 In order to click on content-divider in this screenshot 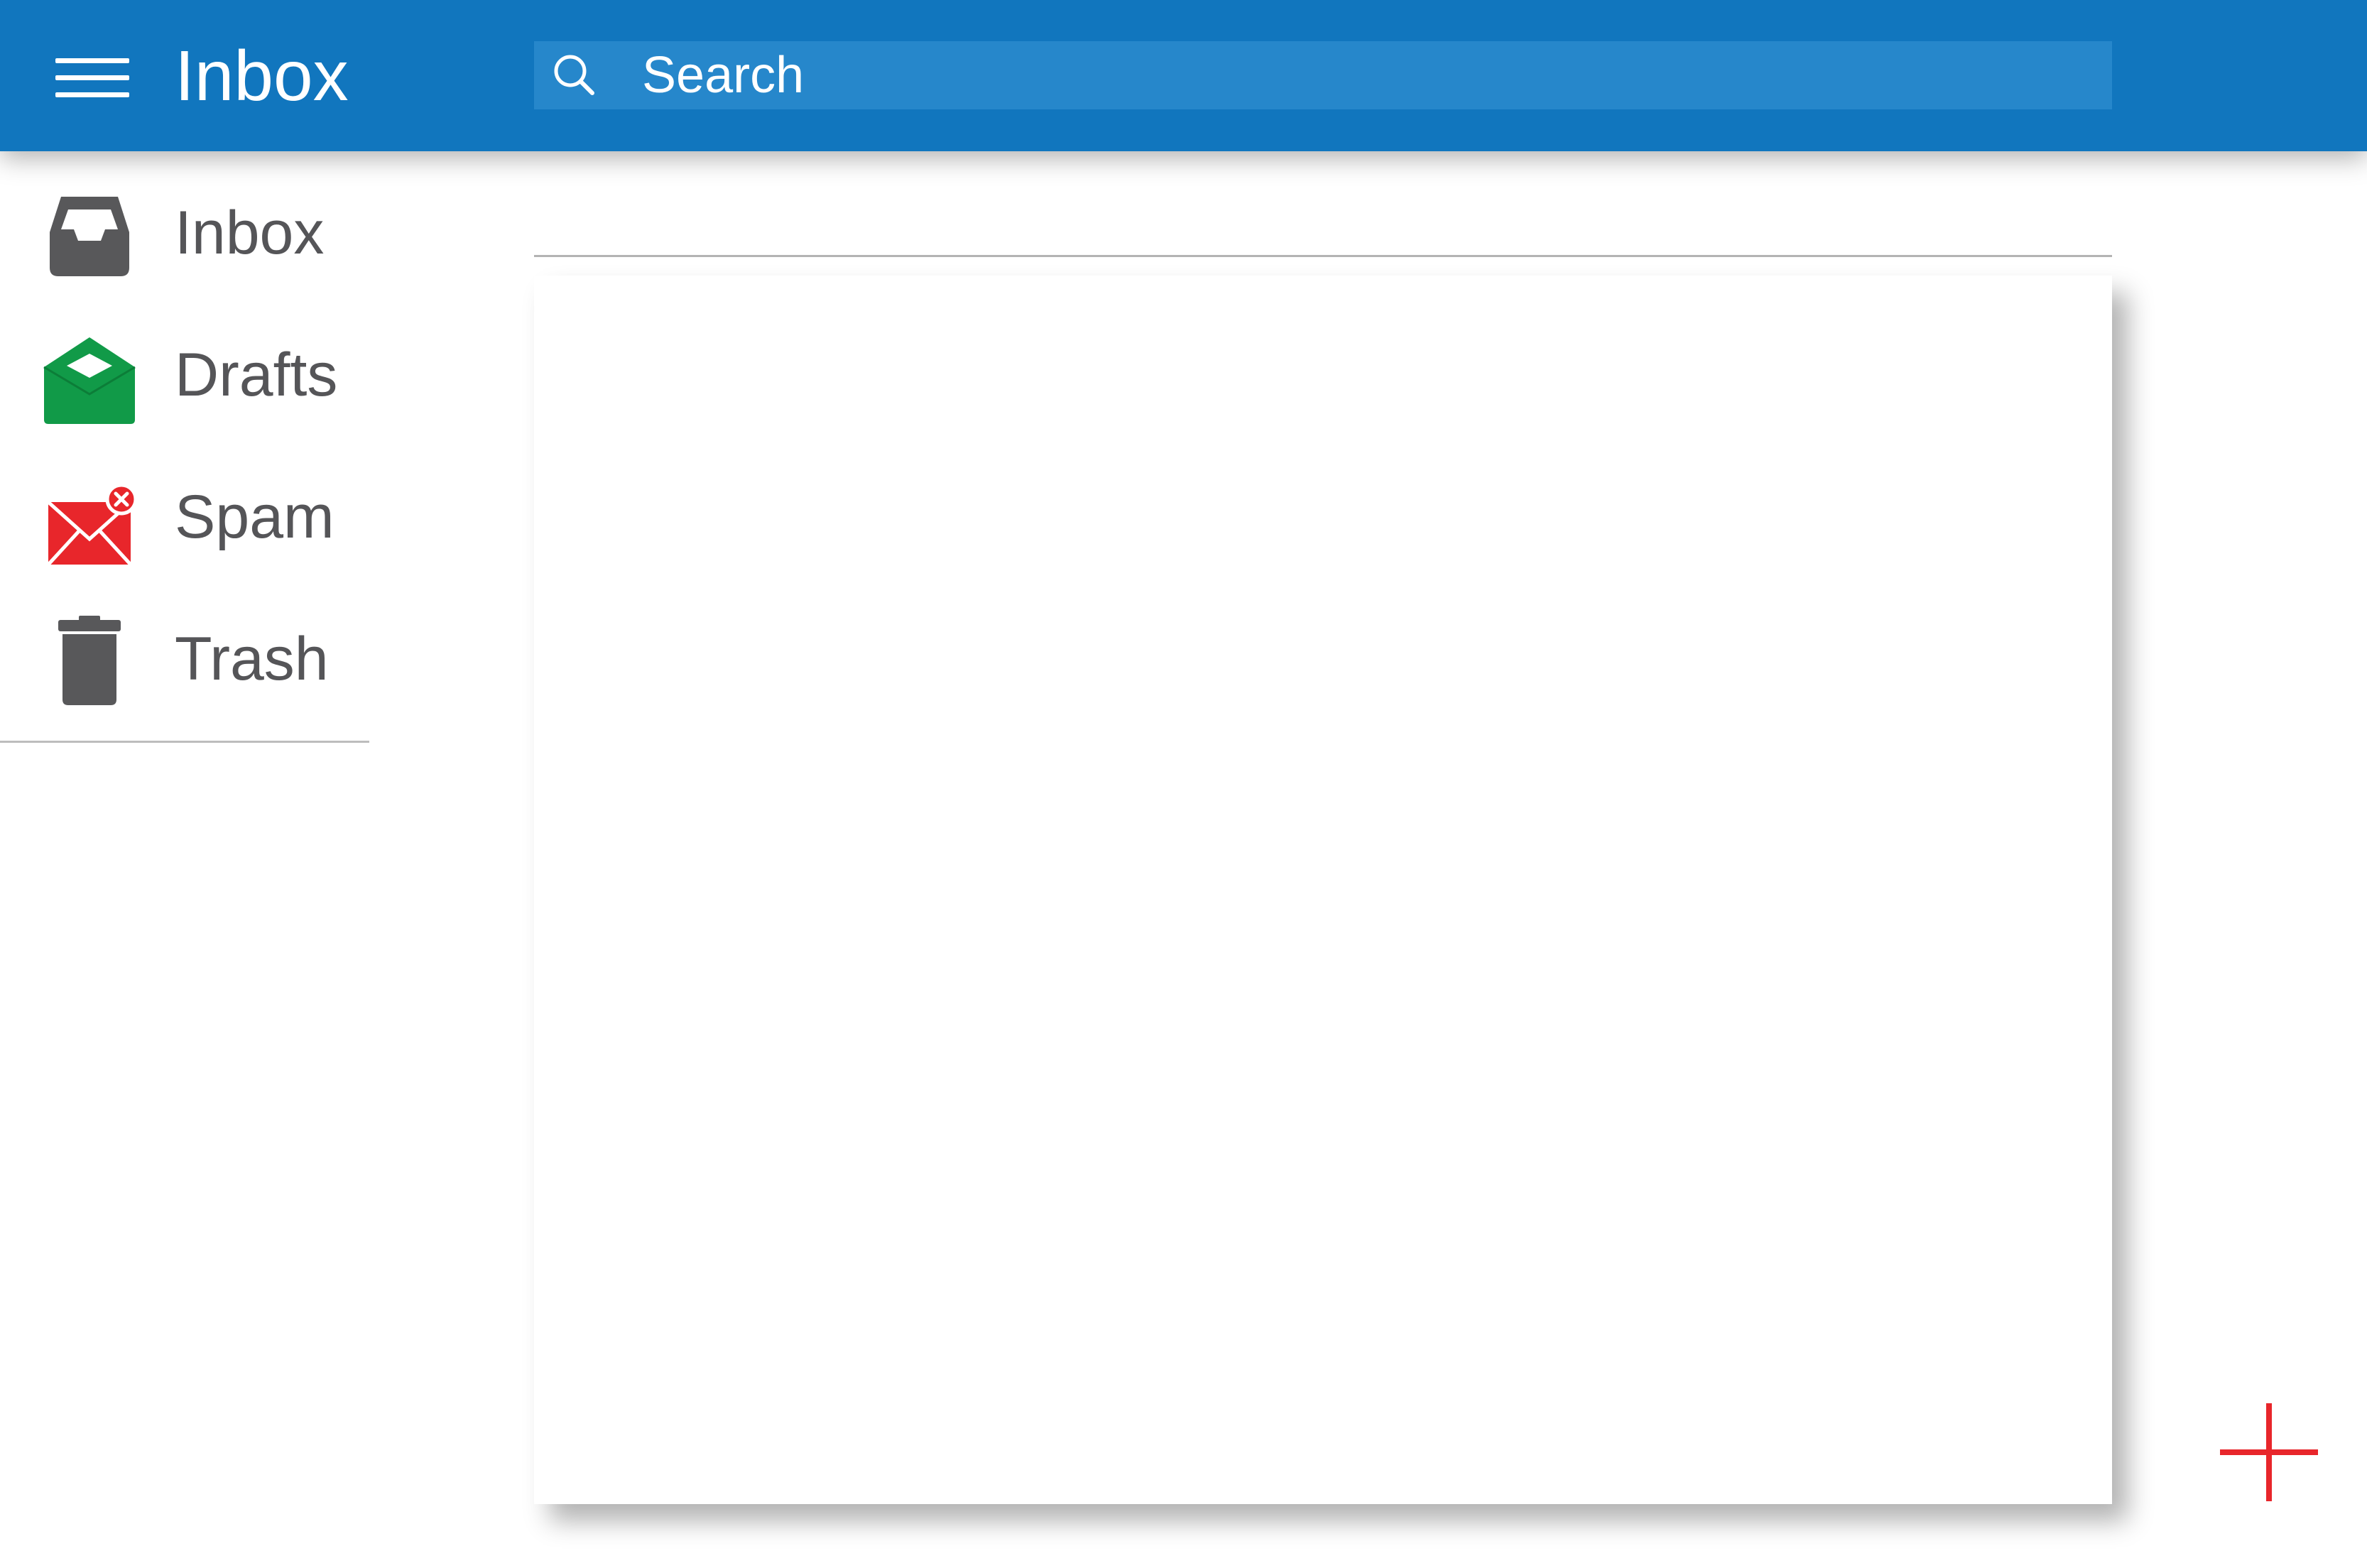, I will do `click(1323, 256)`.